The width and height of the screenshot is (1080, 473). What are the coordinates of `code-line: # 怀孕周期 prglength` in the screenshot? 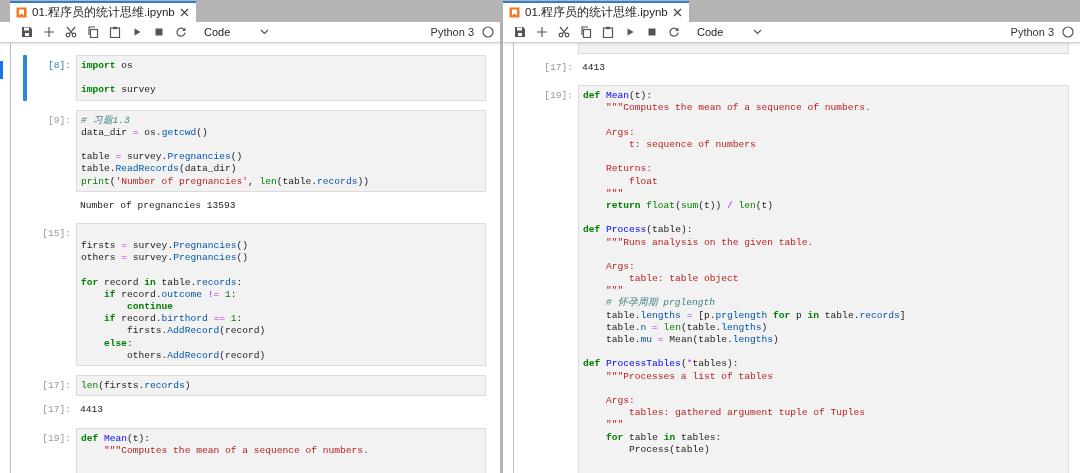 It's located at (661, 303).